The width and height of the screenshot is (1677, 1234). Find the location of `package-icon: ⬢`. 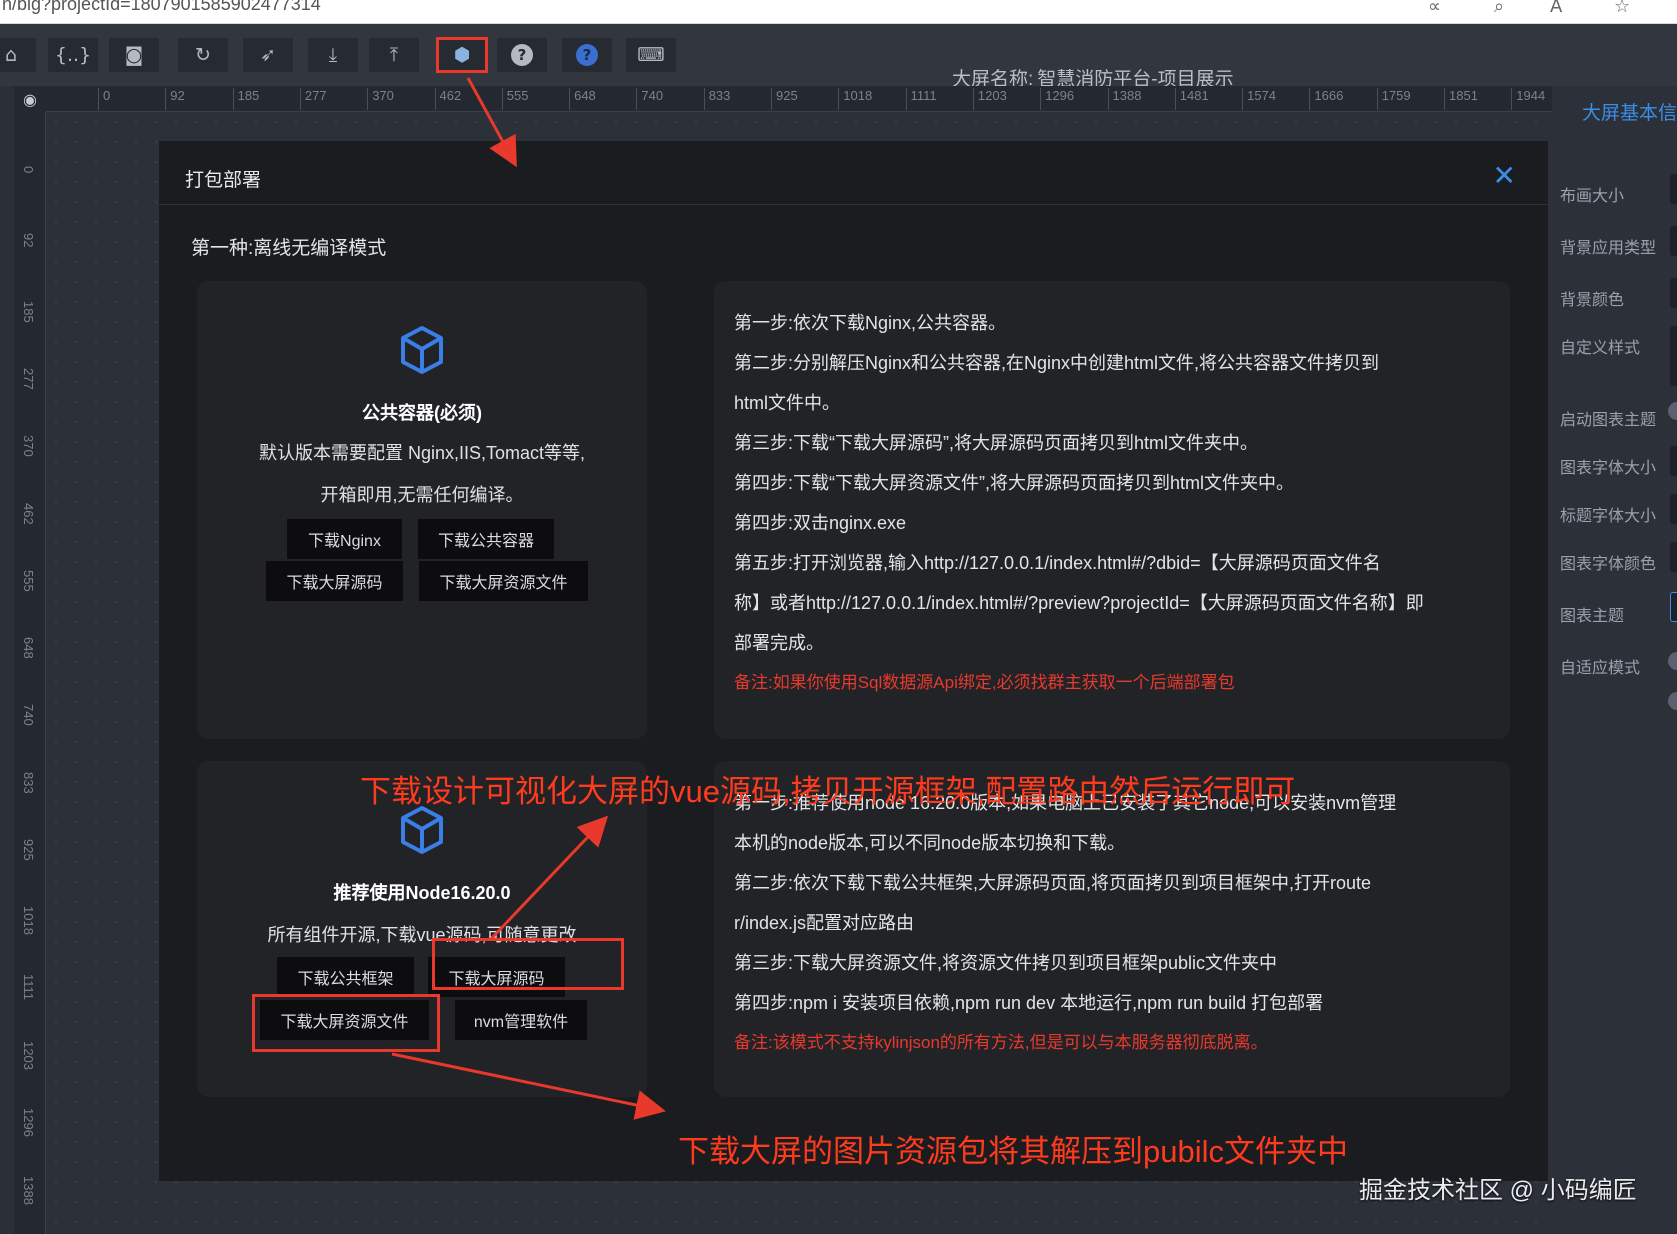

package-icon: ⬢ is located at coordinates (462, 55).